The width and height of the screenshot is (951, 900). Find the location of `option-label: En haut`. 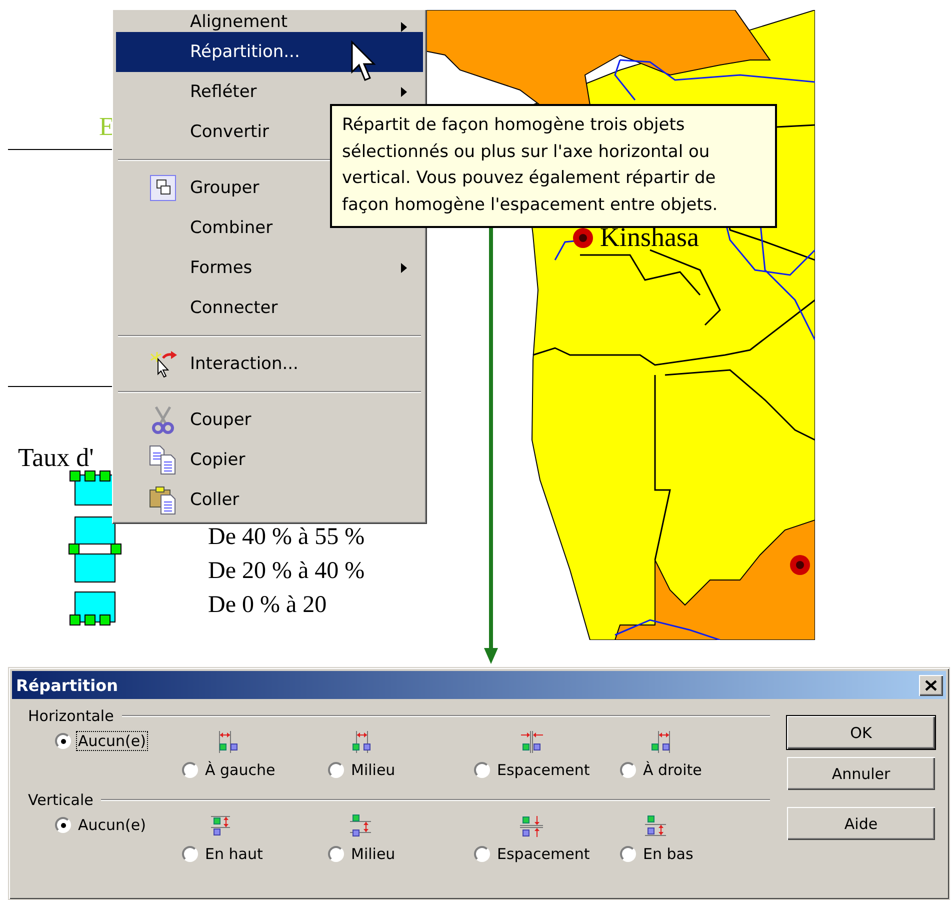

option-label: En haut is located at coordinates (234, 854).